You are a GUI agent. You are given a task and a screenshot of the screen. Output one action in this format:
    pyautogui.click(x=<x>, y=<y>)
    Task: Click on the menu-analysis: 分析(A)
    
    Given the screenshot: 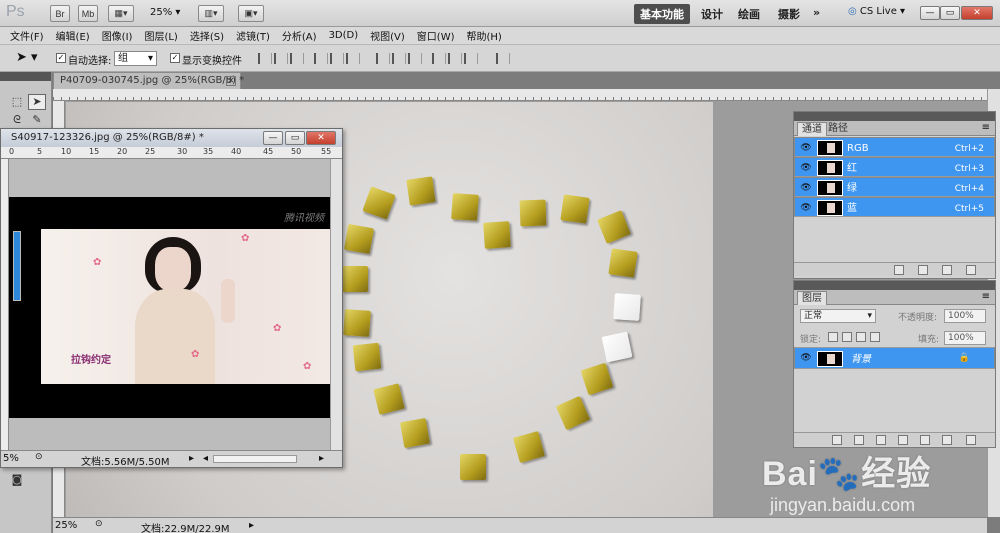 What is the action you would take?
    pyautogui.click(x=299, y=35)
    